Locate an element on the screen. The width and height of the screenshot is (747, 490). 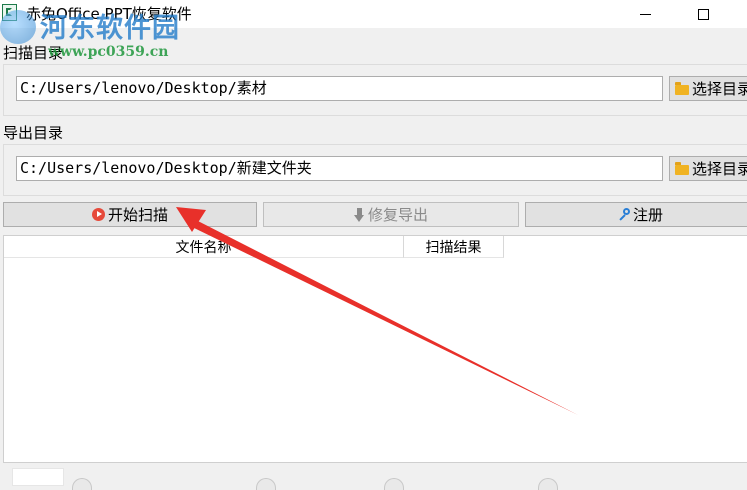
maximize-button is located at coordinates (703, 14).